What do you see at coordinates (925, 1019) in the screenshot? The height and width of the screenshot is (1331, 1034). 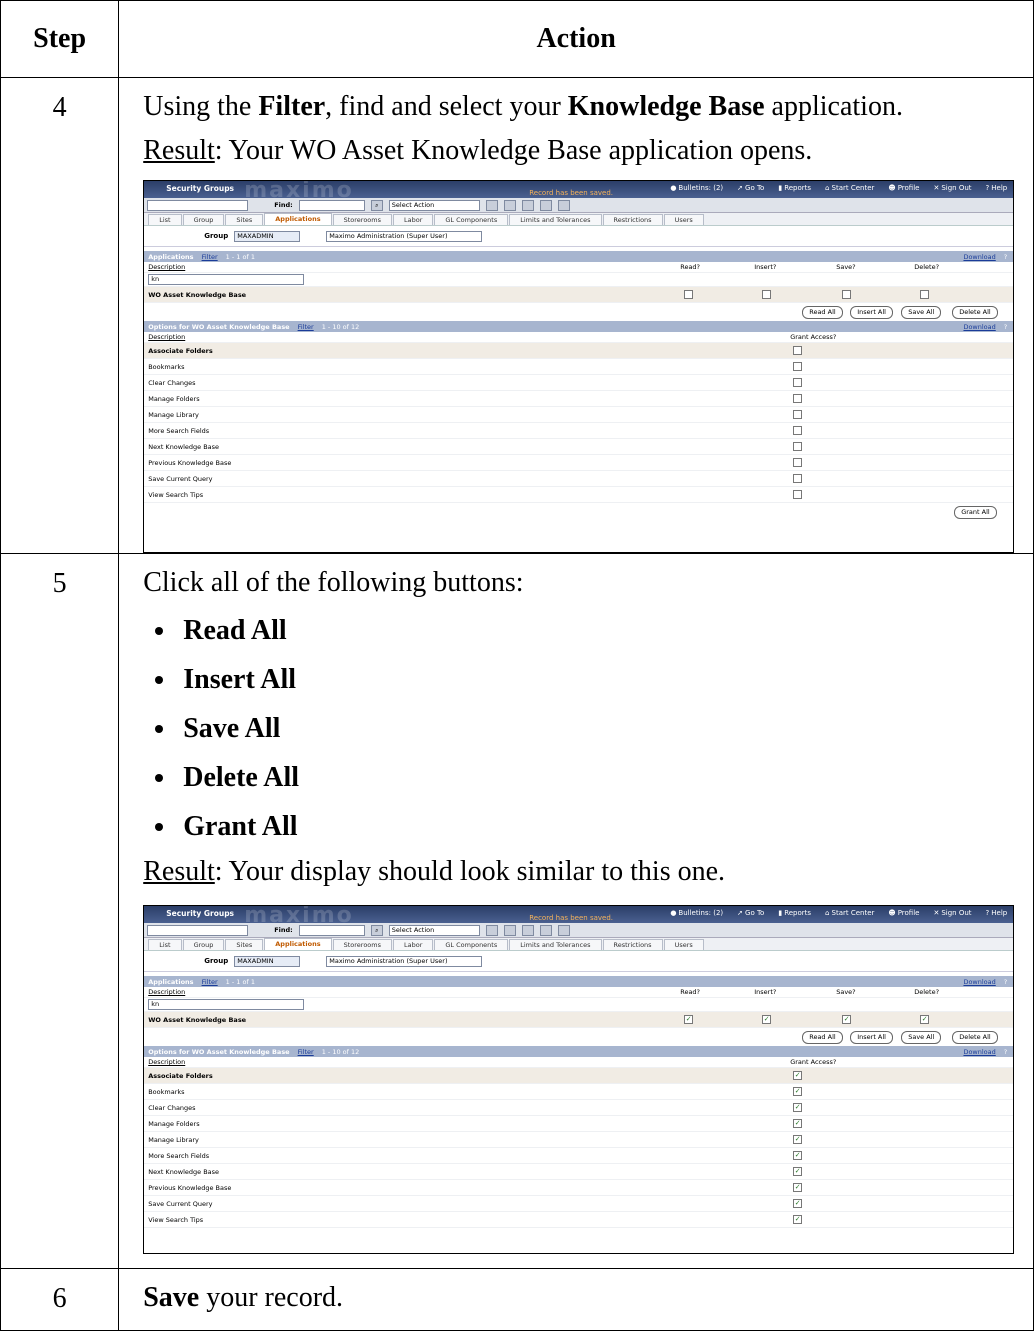 I see `delete-checkbox-checked: ✓` at bounding box center [925, 1019].